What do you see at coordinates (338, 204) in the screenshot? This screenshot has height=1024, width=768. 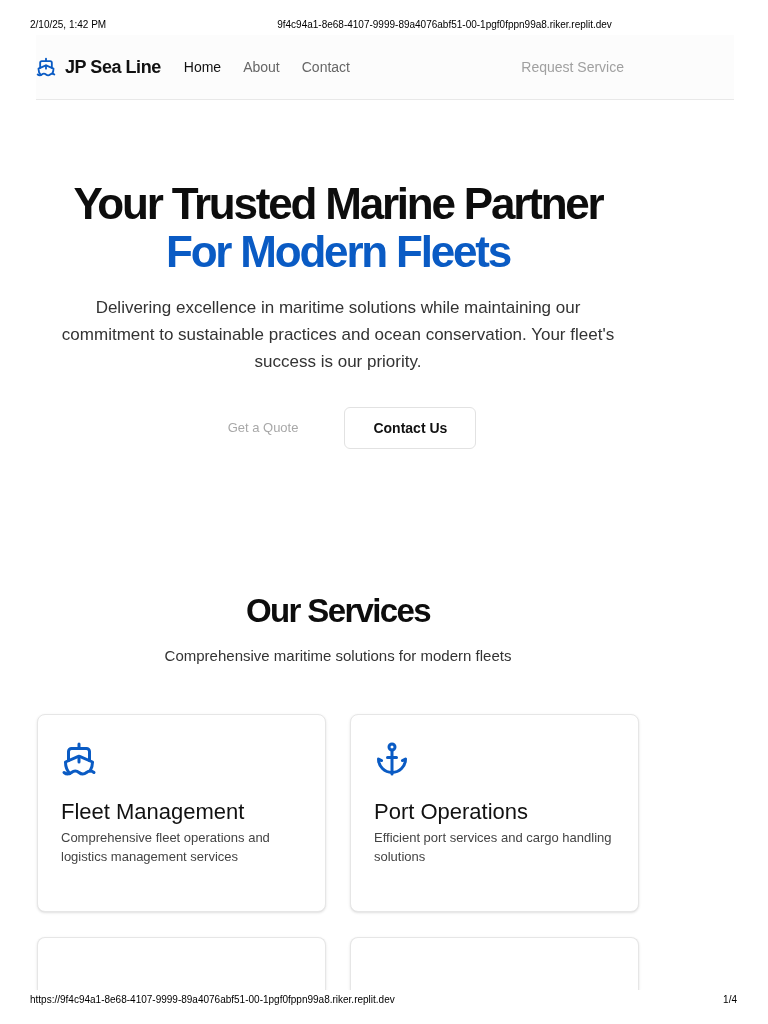 I see `hero-title: Your Trusted Marine Partner` at bounding box center [338, 204].